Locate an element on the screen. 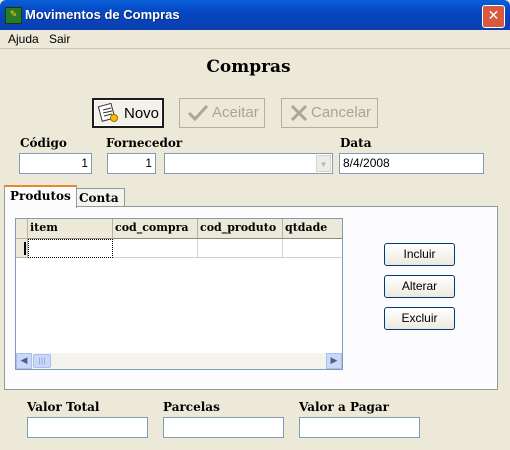 This screenshot has height=450, width=510. column-header-cod-compra: cod_compra is located at coordinates (155, 229).